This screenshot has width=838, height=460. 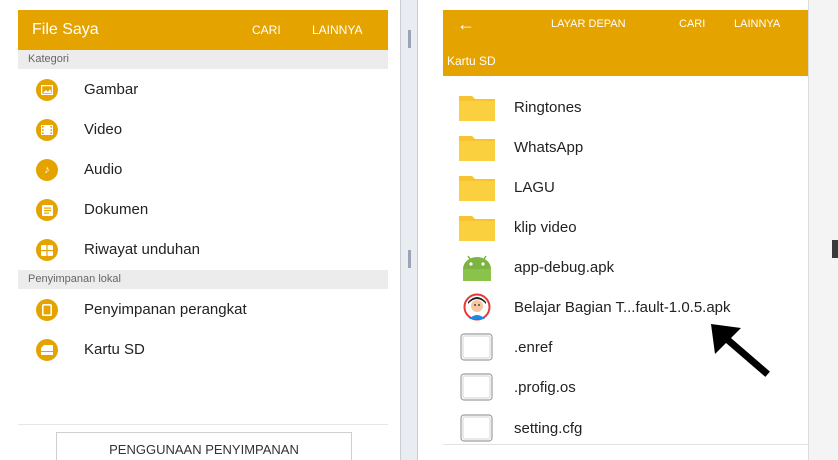 I want to click on breadcrumb: Kartu SD, so click(x=471, y=61).